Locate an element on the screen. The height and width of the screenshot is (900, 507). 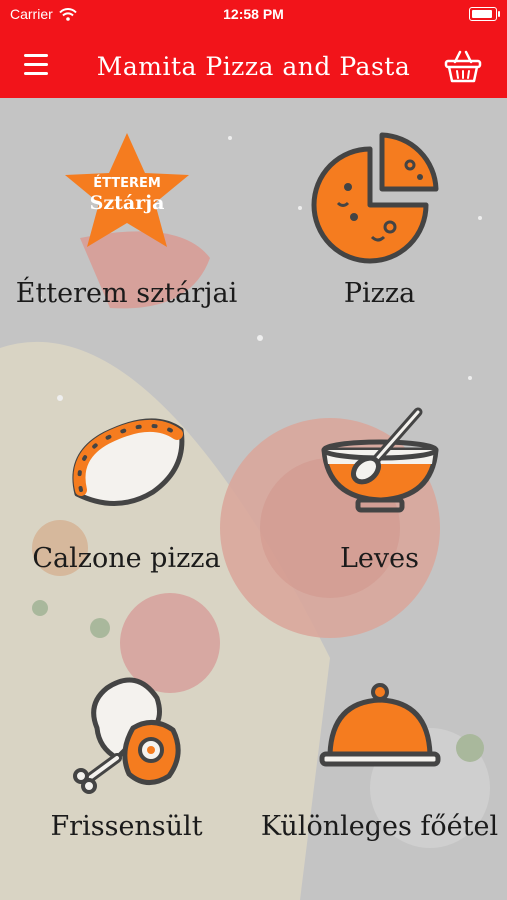
pizza-icon is located at coordinates (380, 195).